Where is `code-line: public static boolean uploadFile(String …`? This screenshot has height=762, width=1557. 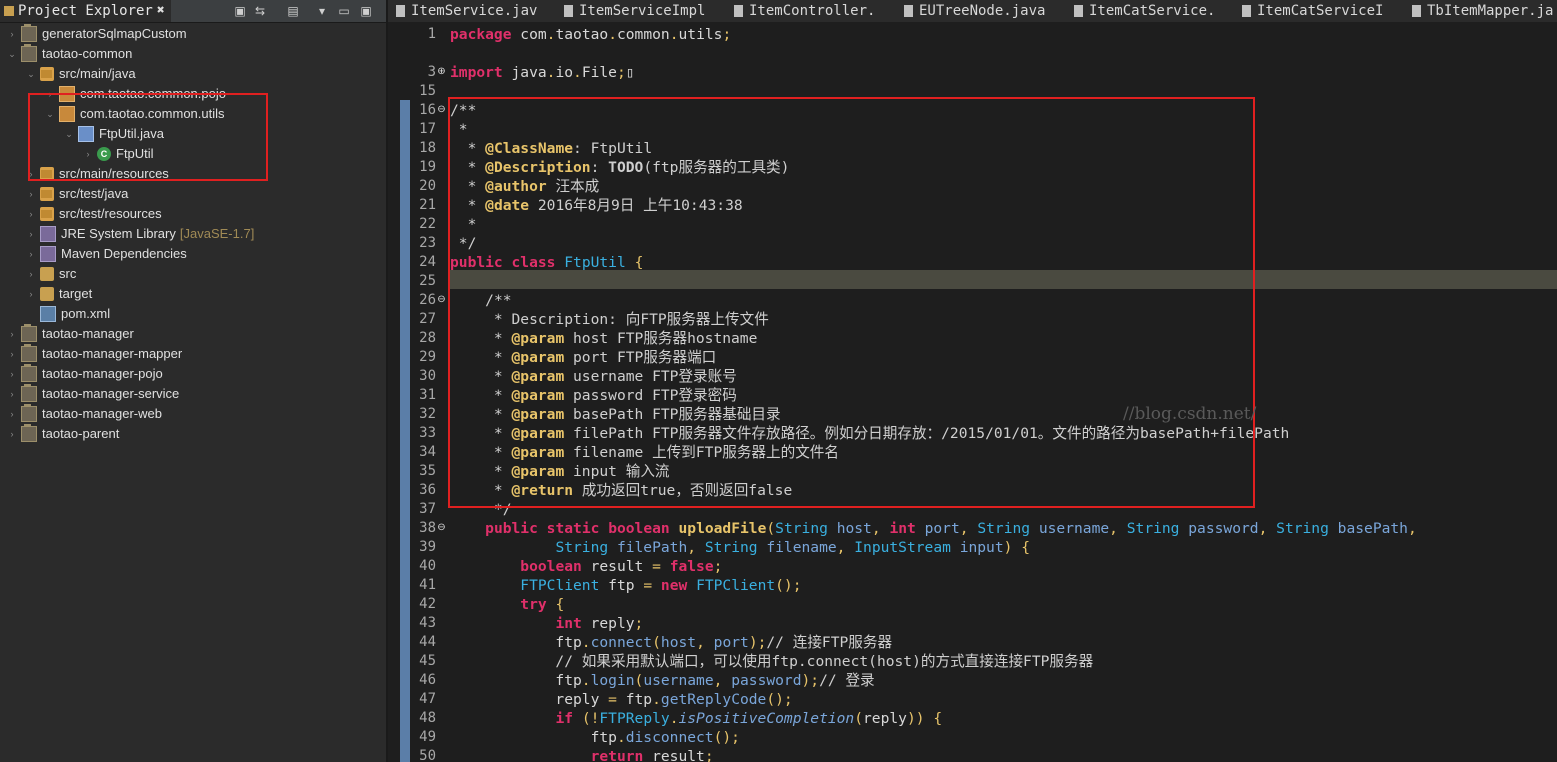 code-line: public static boolean uploadFile(String … is located at coordinates (933, 528).